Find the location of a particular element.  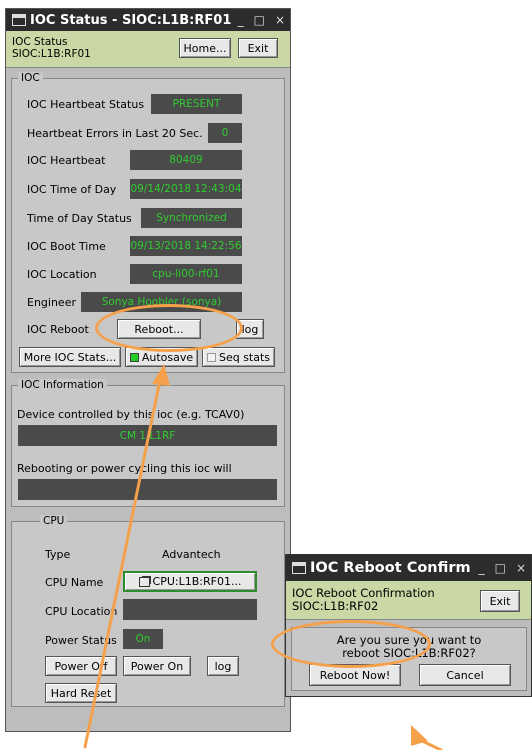

arrow-to-reboot-head is located at coordinates (161, 375).